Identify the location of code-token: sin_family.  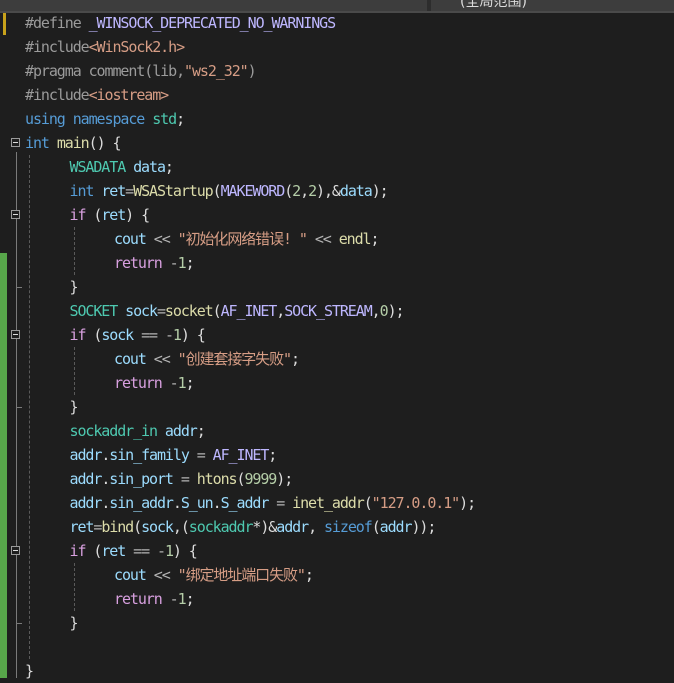
(153, 455).